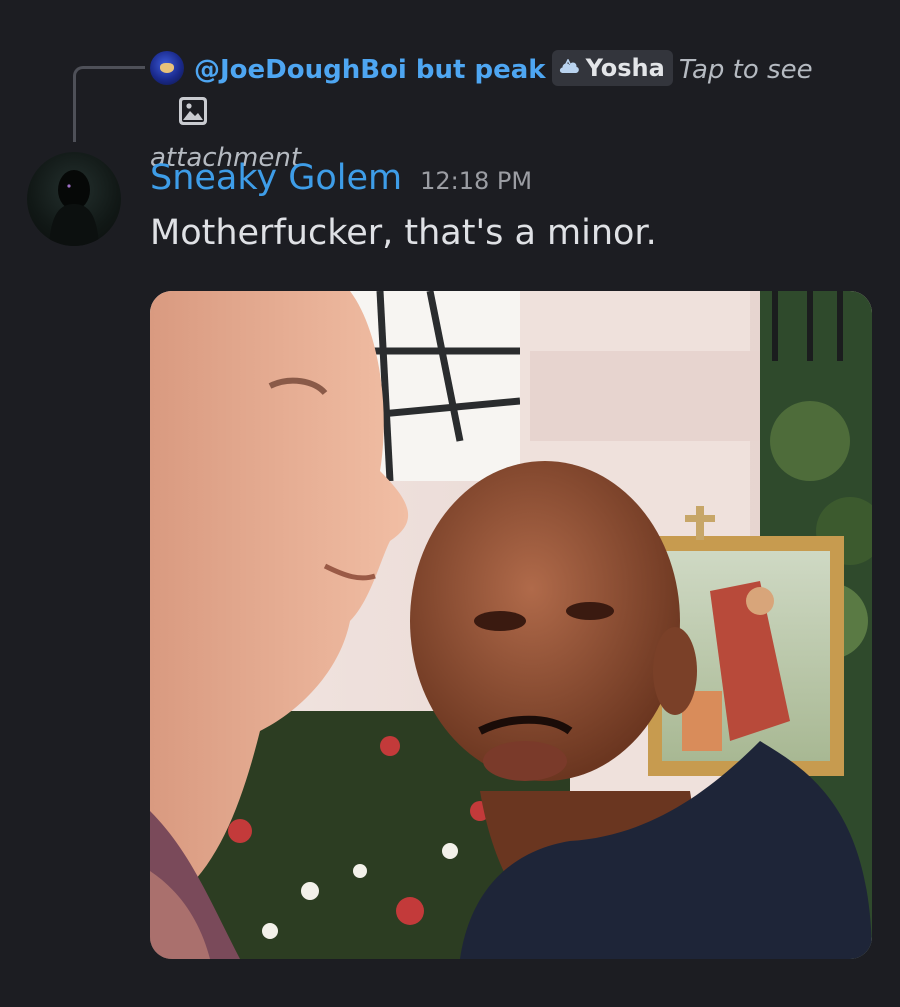 The width and height of the screenshot is (900, 1007). What do you see at coordinates (109, 104) in the screenshot?
I see `reply-spine` at bounding box center [109, 104].